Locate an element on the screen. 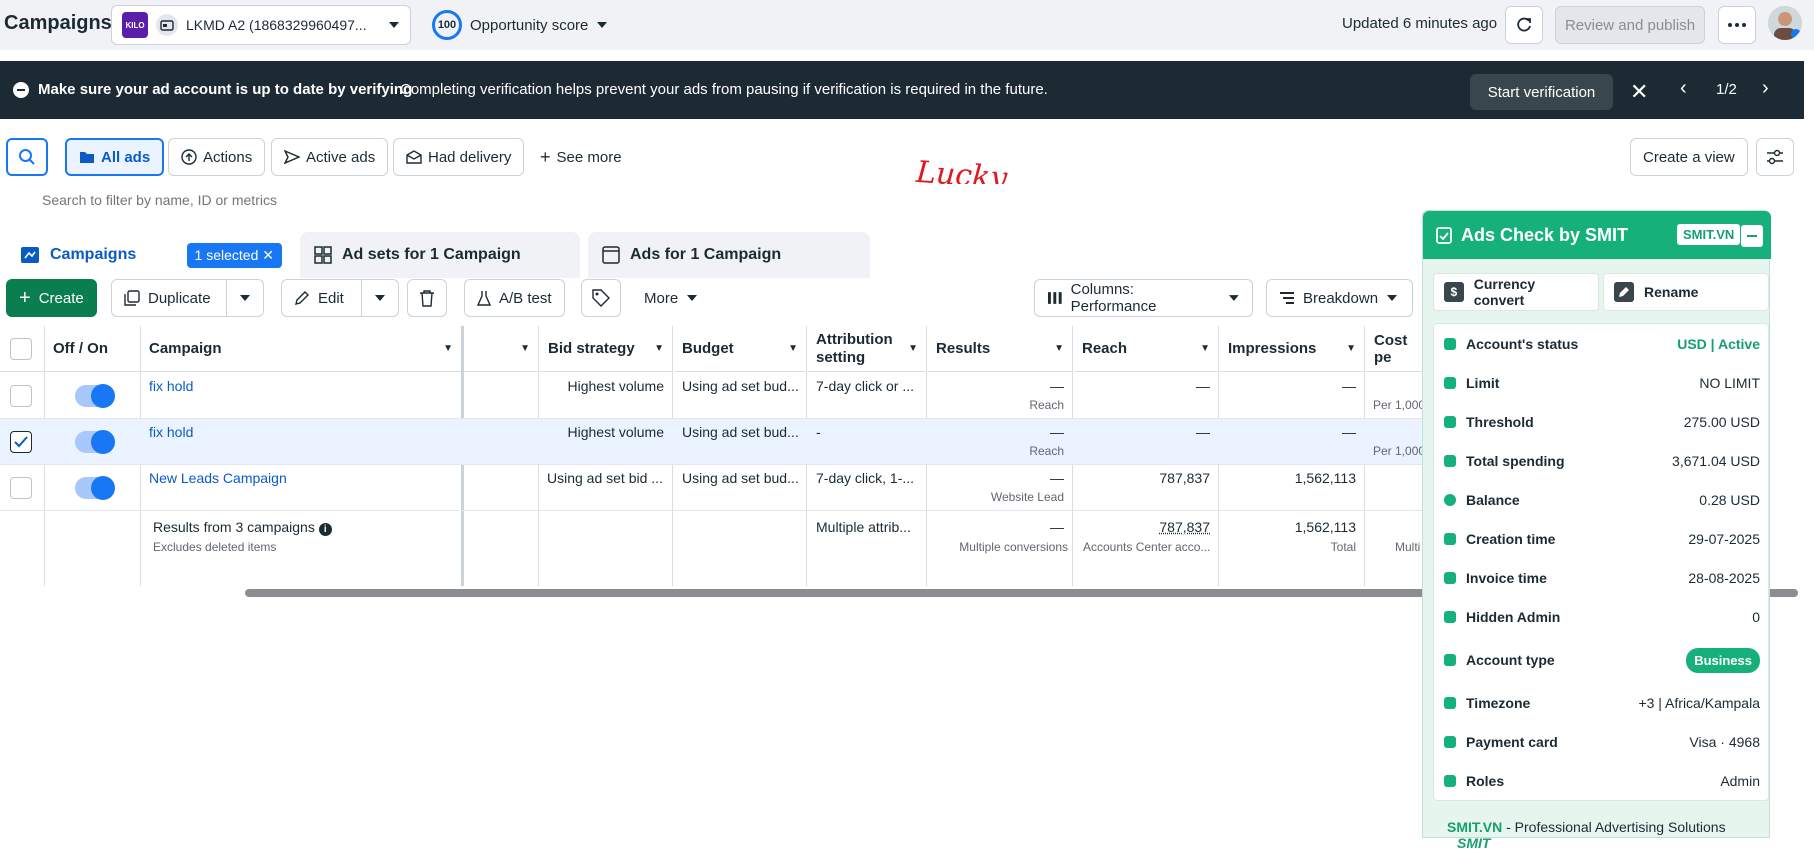 This screenshot has width=1814, height=851. edit-dropdown is located at coordinates (373, 298).